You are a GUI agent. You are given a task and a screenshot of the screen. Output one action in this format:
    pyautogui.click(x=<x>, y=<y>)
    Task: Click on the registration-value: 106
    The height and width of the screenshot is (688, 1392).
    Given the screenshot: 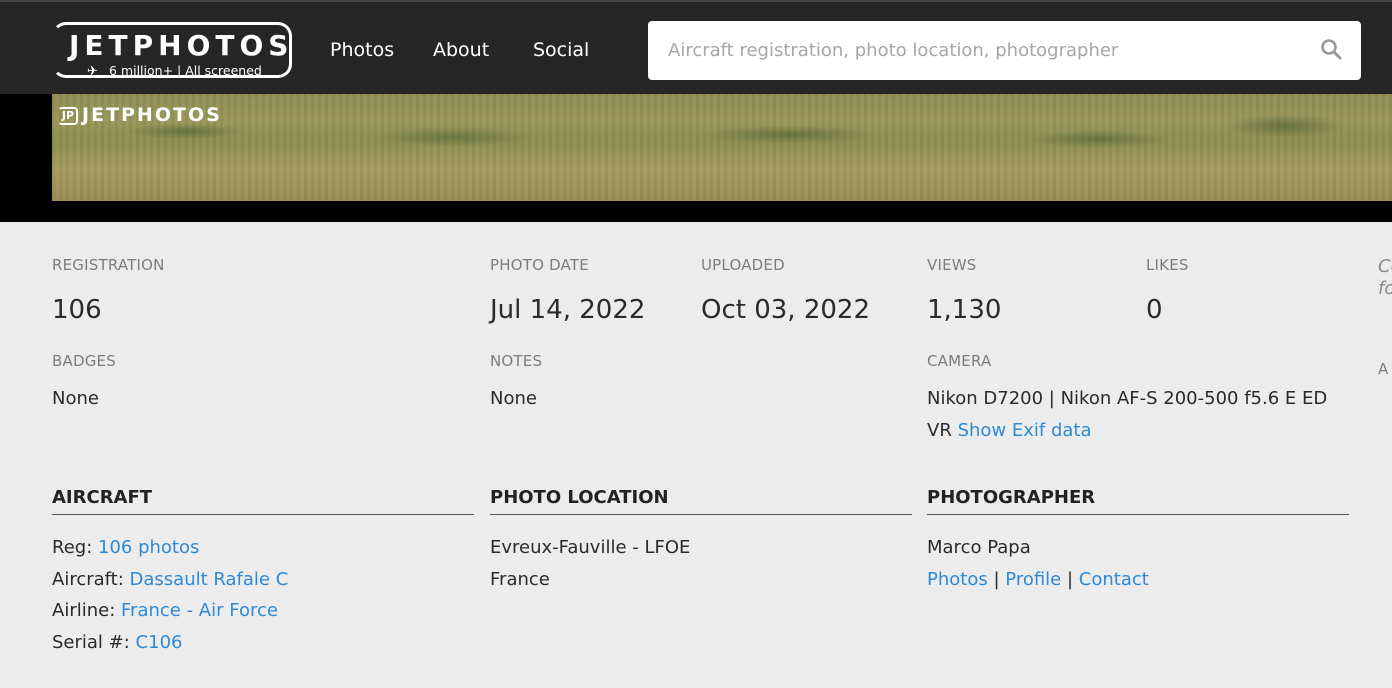 What is the action you would take?
    pyautogui.click(x=77, y=310)
    